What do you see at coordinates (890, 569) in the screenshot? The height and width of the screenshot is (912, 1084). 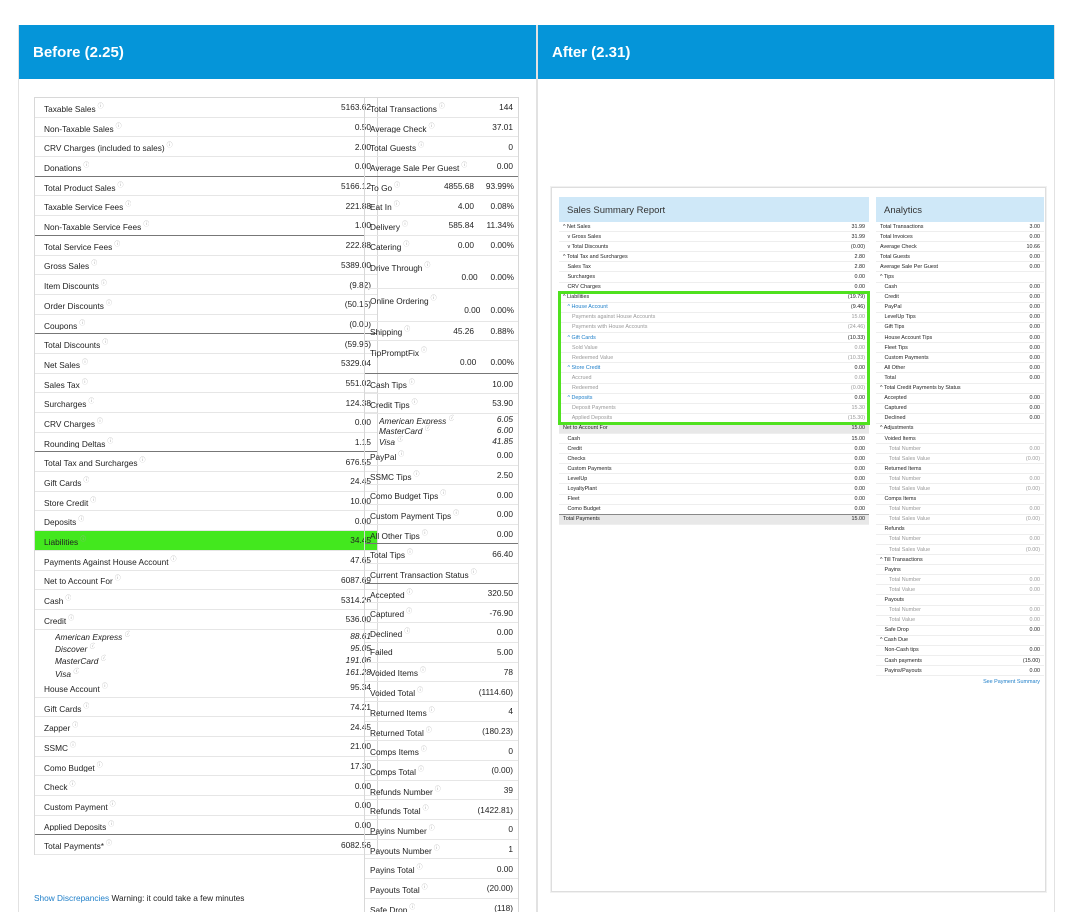 I see `row-label: Payins` at bounding box center [890, 569].